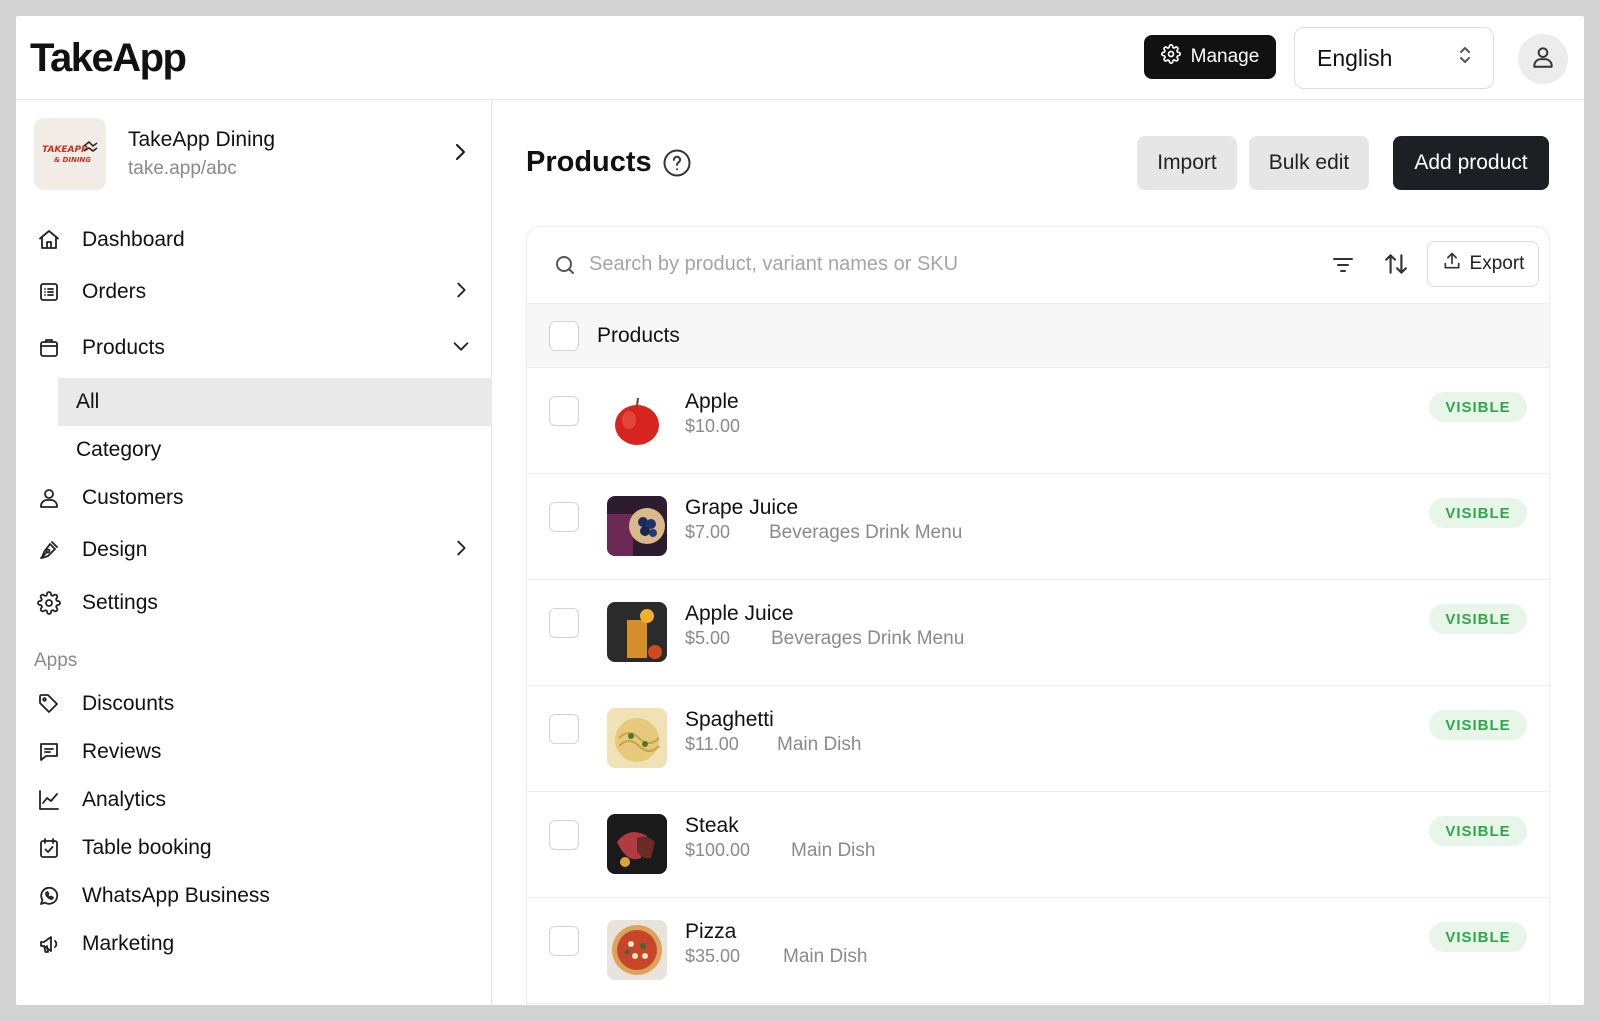 The image size is (1600, 1021). I want to click on product-row: Apple $10.00 VISIBLE, so click(1038, 421).